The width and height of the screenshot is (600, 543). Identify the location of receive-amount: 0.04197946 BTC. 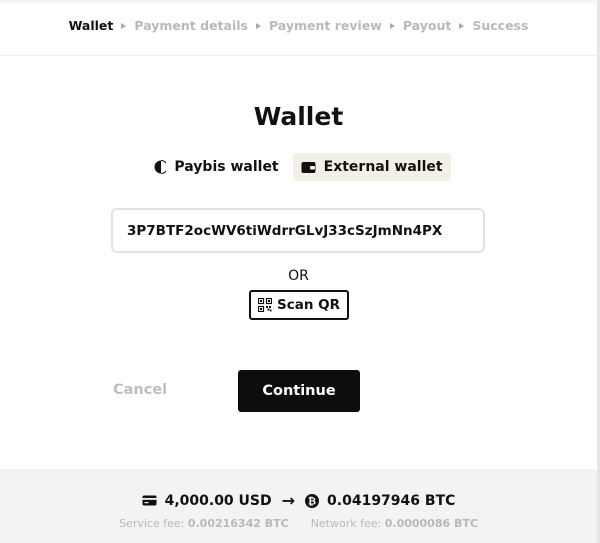
(391, 500).